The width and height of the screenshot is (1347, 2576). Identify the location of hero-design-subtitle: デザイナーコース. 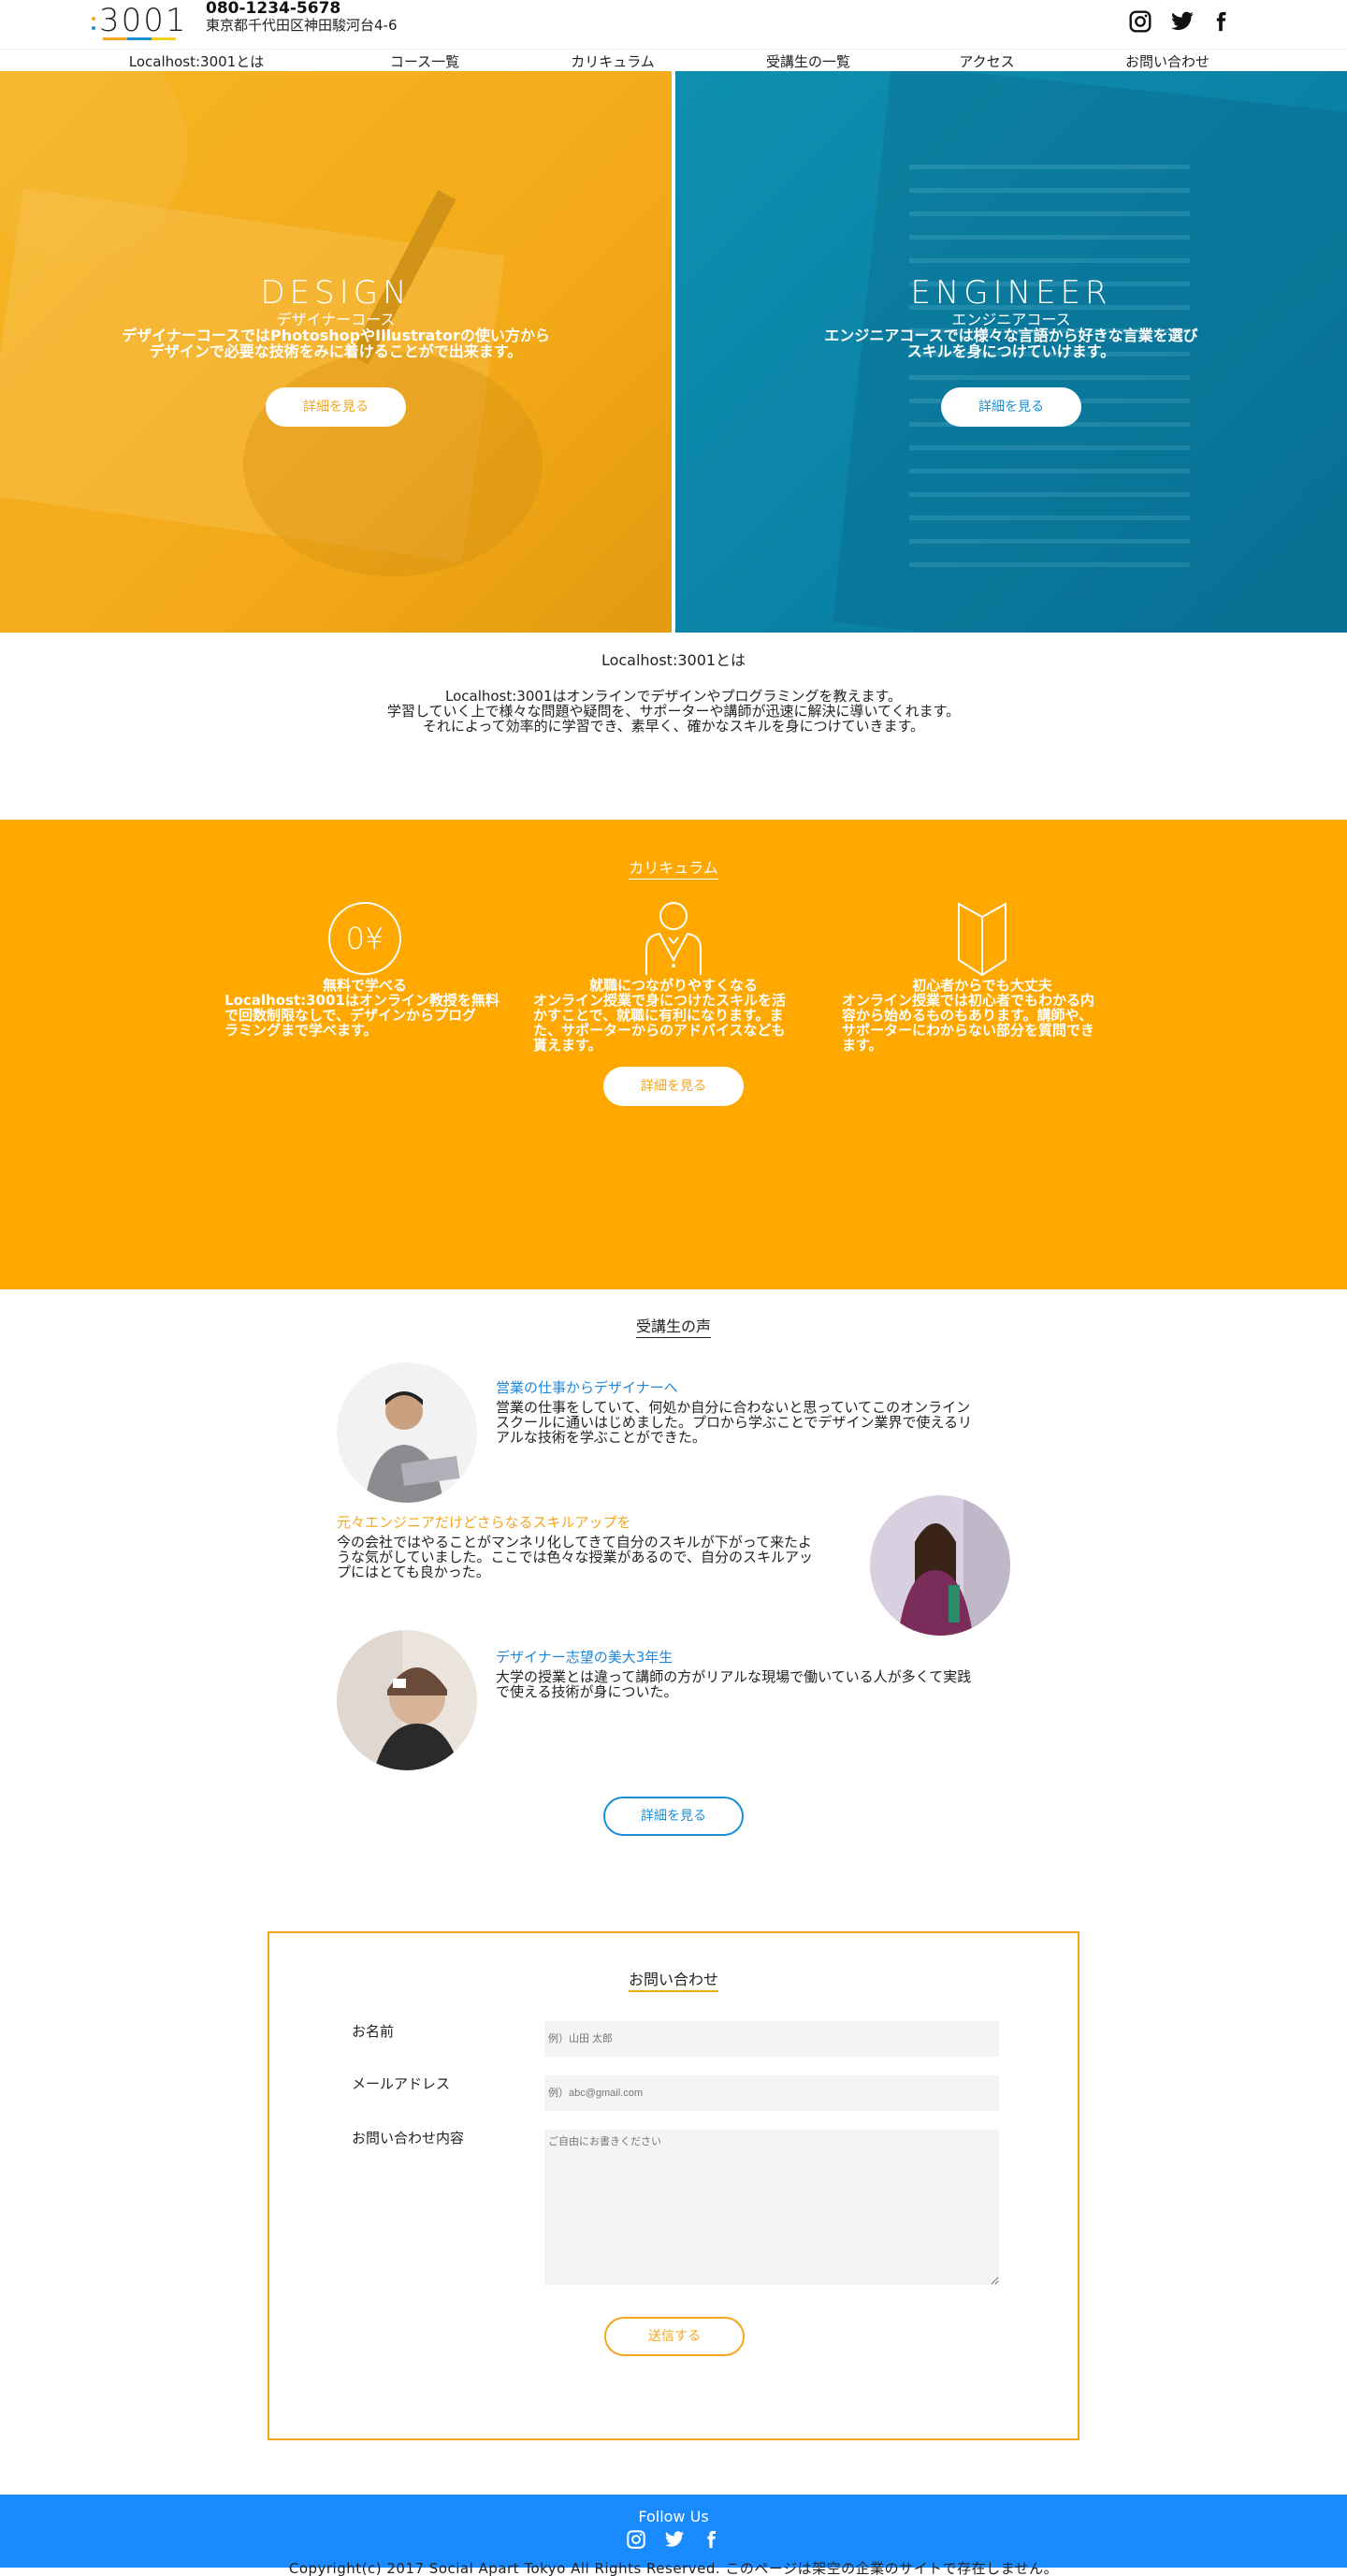
(336, 319).